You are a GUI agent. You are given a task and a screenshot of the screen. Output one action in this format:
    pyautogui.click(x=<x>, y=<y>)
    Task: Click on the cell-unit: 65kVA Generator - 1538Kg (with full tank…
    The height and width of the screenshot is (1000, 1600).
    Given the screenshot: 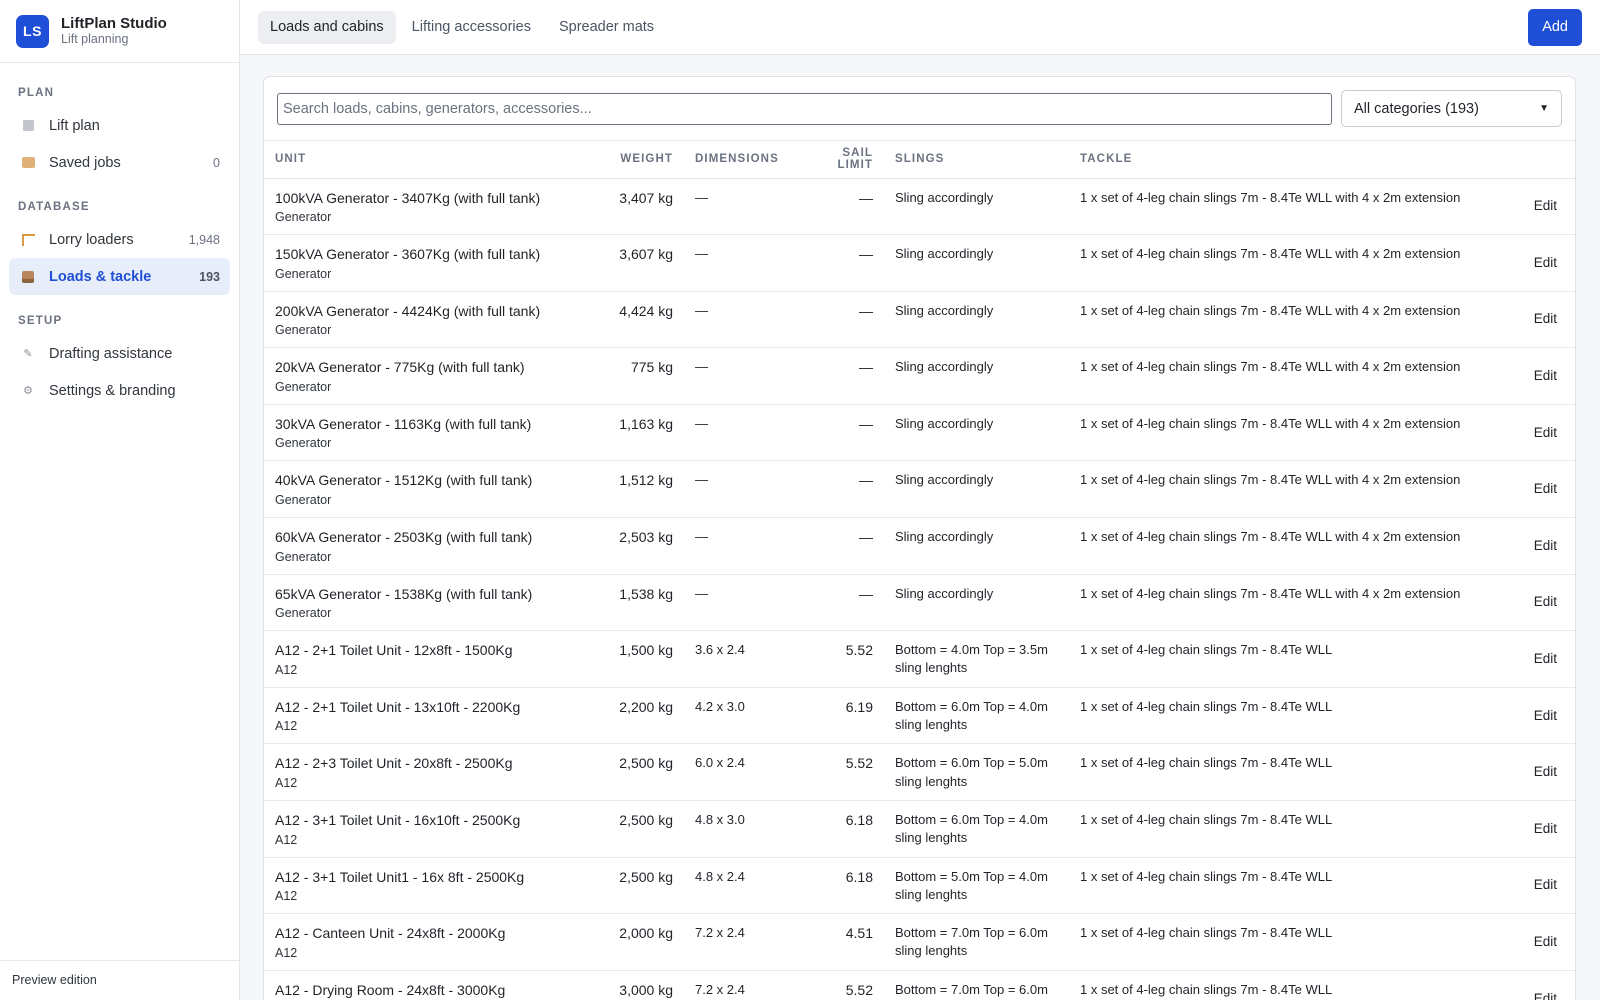 What is the action you would take?
    pyautogui.click(x=429, y=603)
    